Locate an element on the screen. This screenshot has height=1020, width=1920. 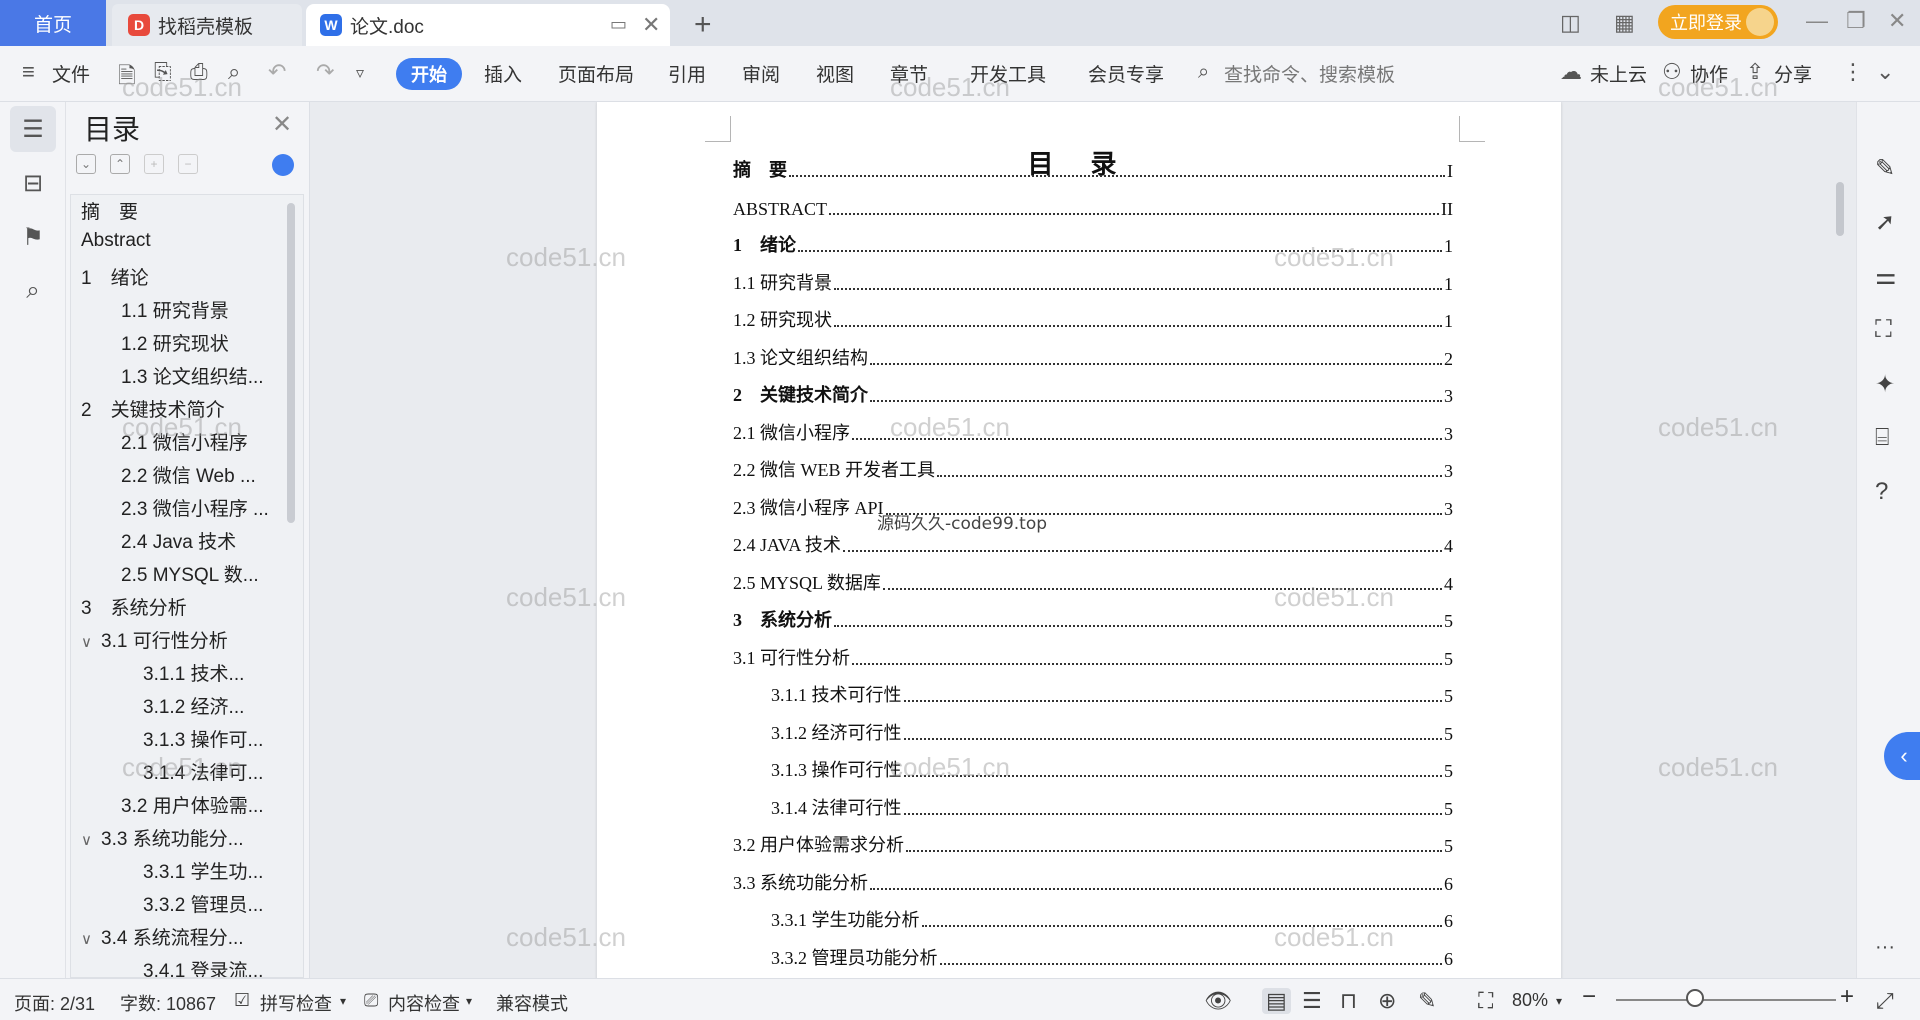
read-mode-icon: ⊓ is located at coordinates (1348, 1001).